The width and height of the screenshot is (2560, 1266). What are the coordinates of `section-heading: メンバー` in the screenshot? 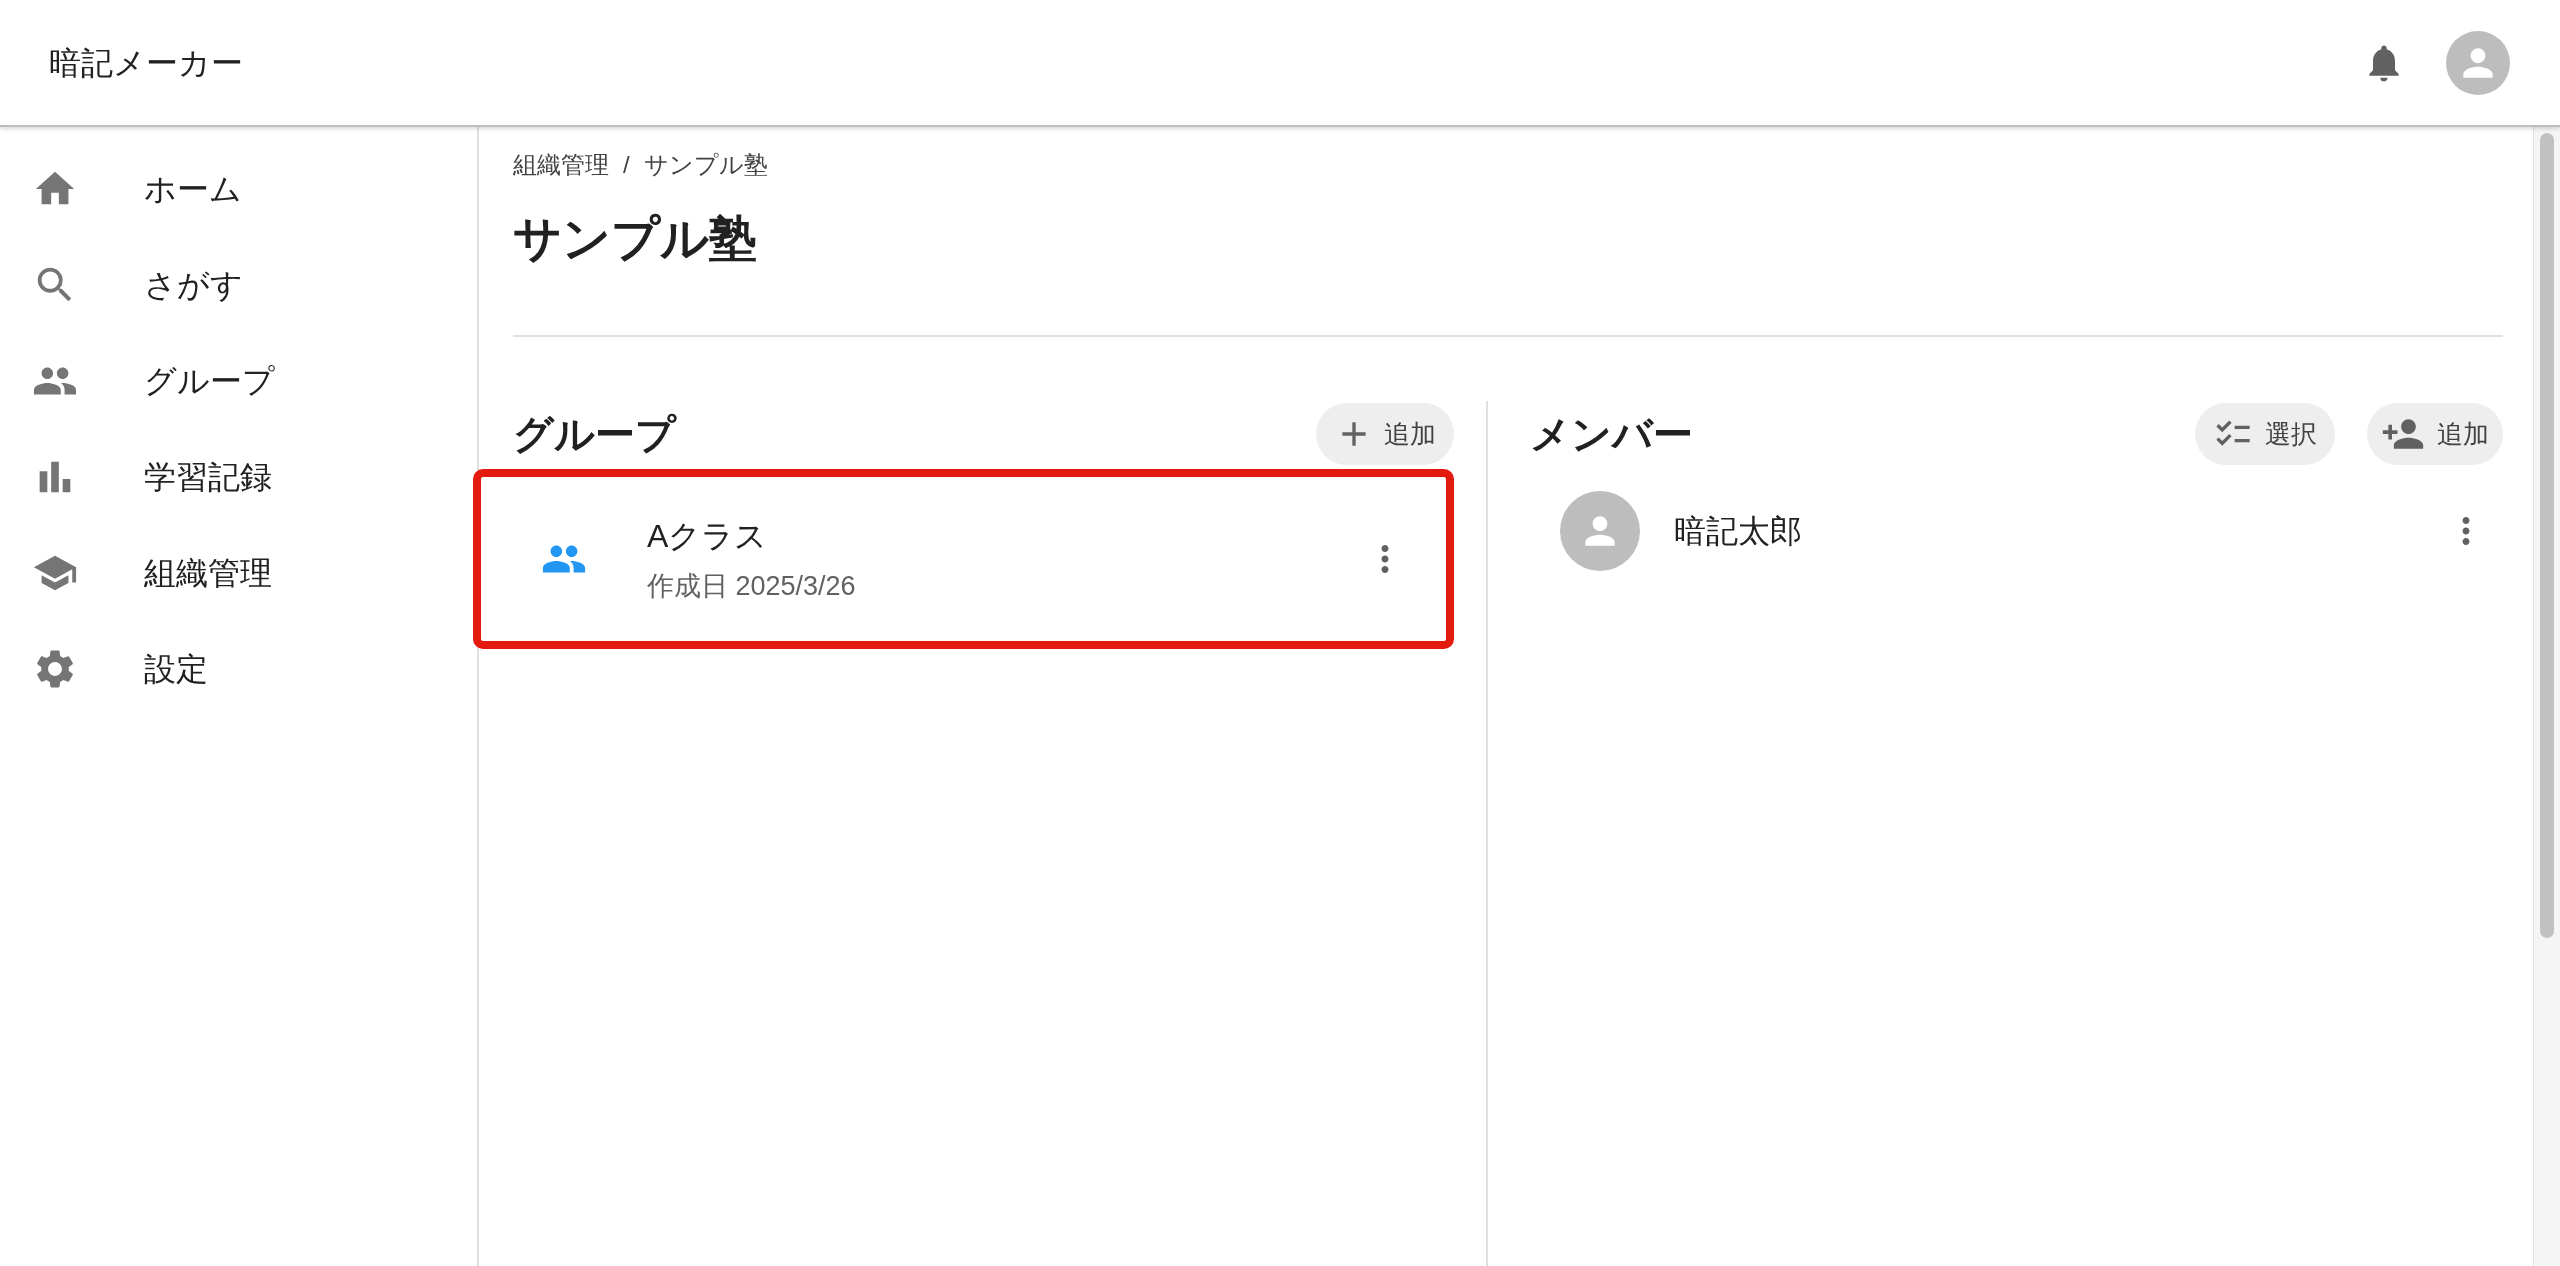 It's located at (1611, 434).